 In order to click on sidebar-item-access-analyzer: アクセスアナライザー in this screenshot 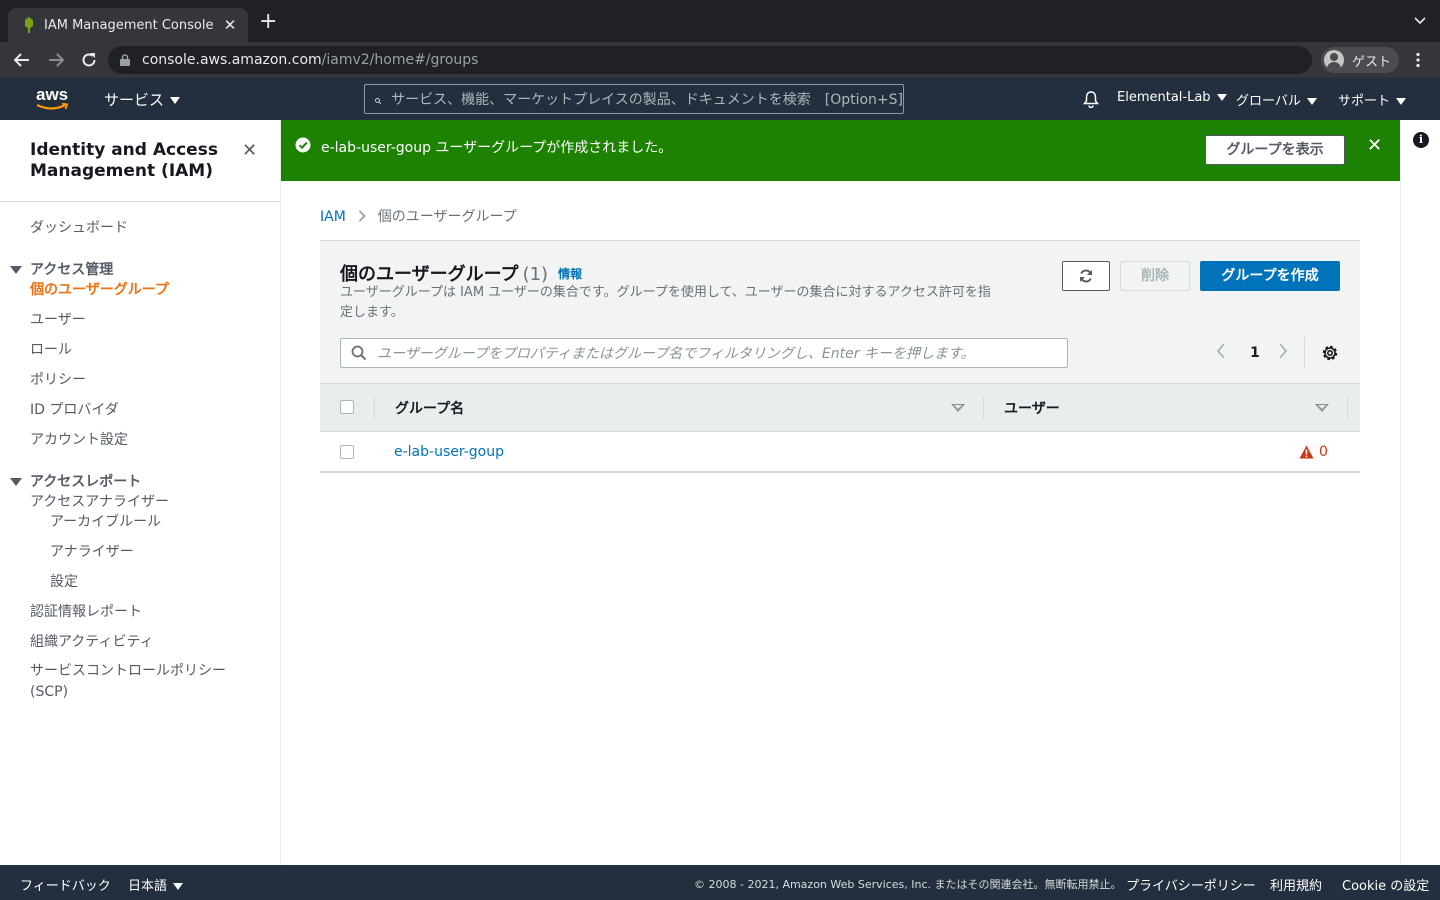, I will do `click(99, 501)`.